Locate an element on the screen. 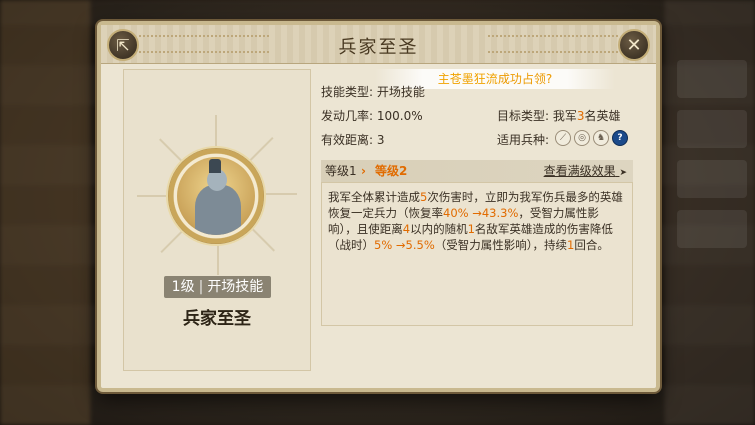 The width and height of the screenshot is (755, 425). share-button: ⇱ is located at coordinates (123, 45).